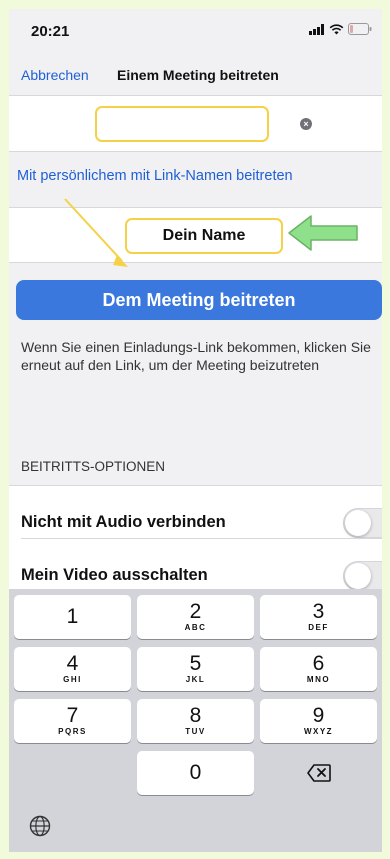  What do you see at coordinates (72, 715) in the screenshot?
I see `key-digit: 7` at bounding box center [72, 715].